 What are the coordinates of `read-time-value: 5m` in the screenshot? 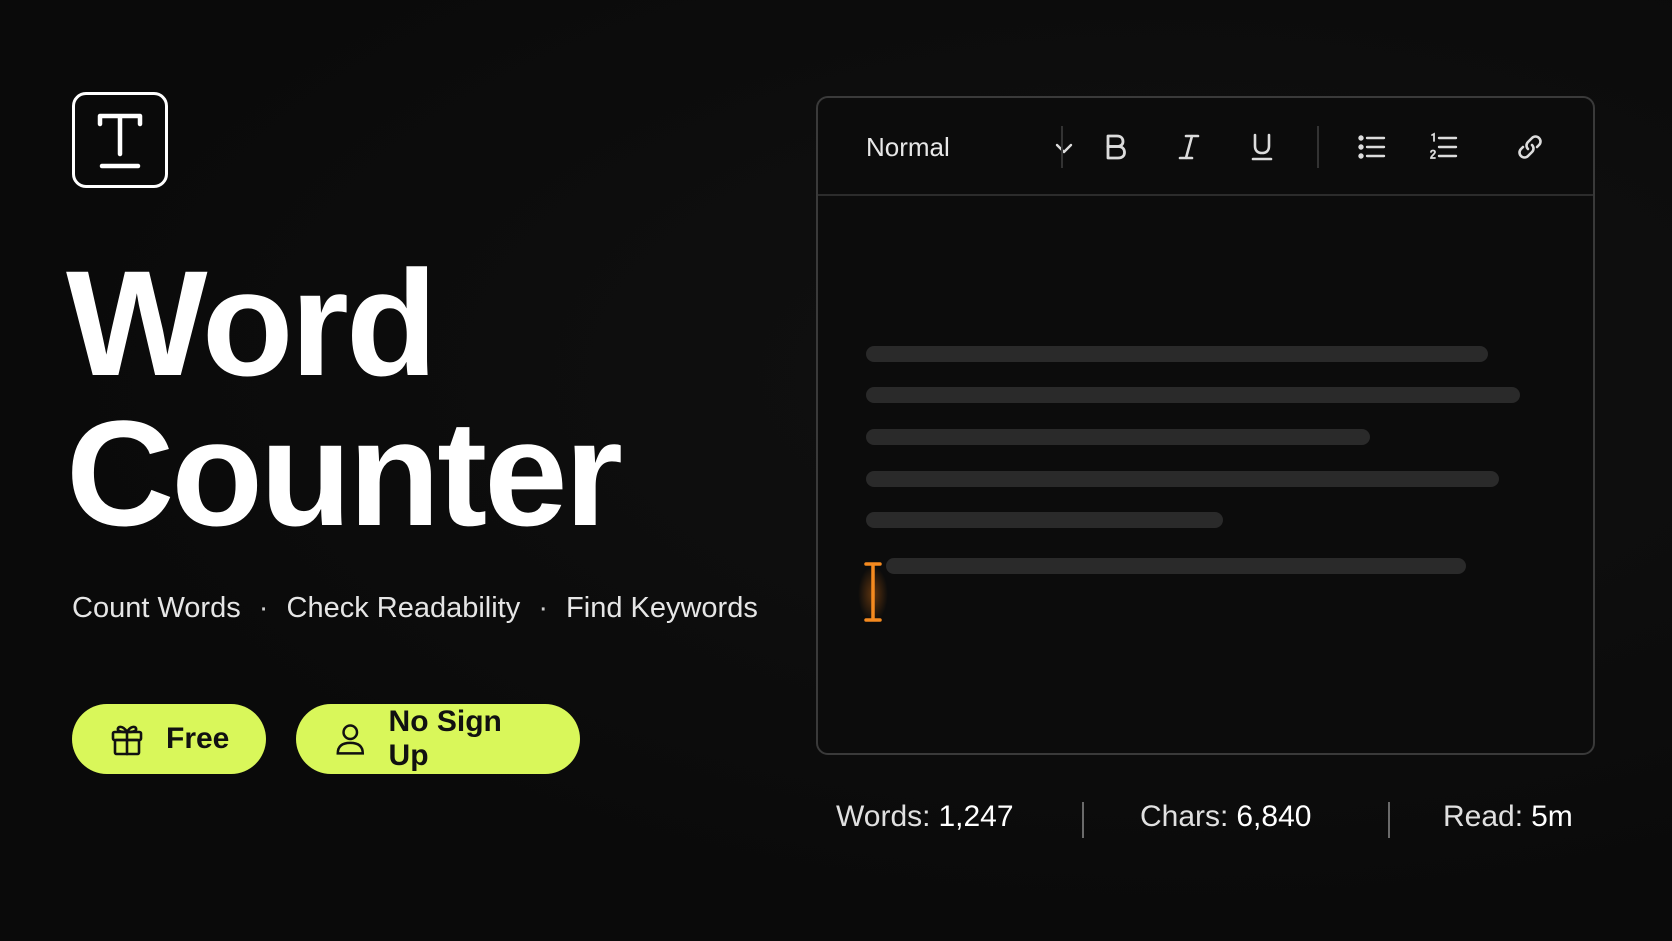 It's located at (1552, 816).